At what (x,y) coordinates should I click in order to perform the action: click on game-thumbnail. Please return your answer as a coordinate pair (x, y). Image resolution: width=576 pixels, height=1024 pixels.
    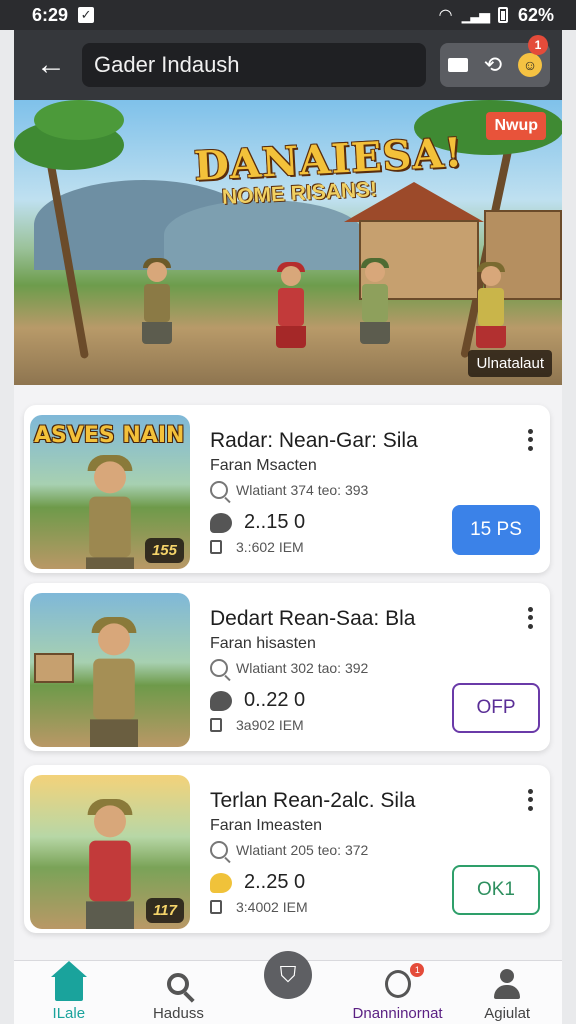
    Looking at the image, I should click on (110, 670).